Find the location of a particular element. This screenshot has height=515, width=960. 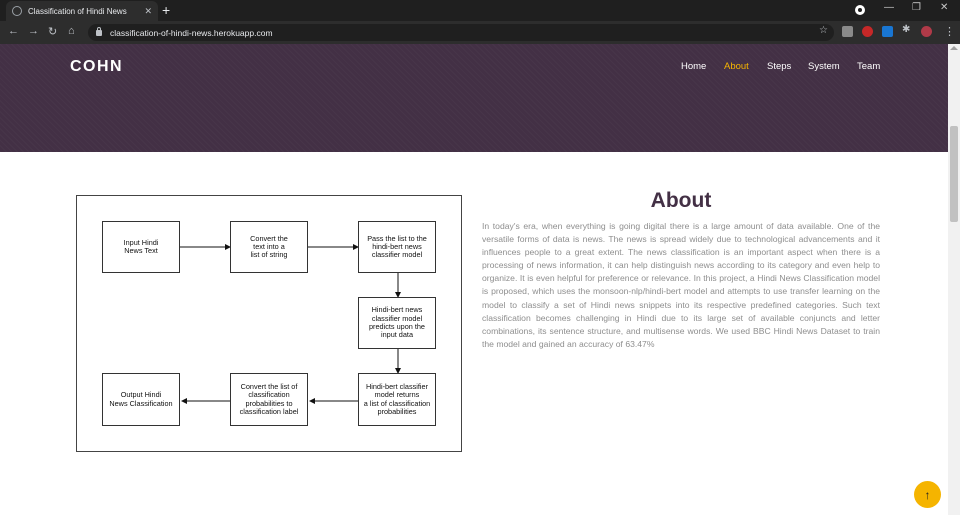

nav-about: About is located at coordinates (736, 66).